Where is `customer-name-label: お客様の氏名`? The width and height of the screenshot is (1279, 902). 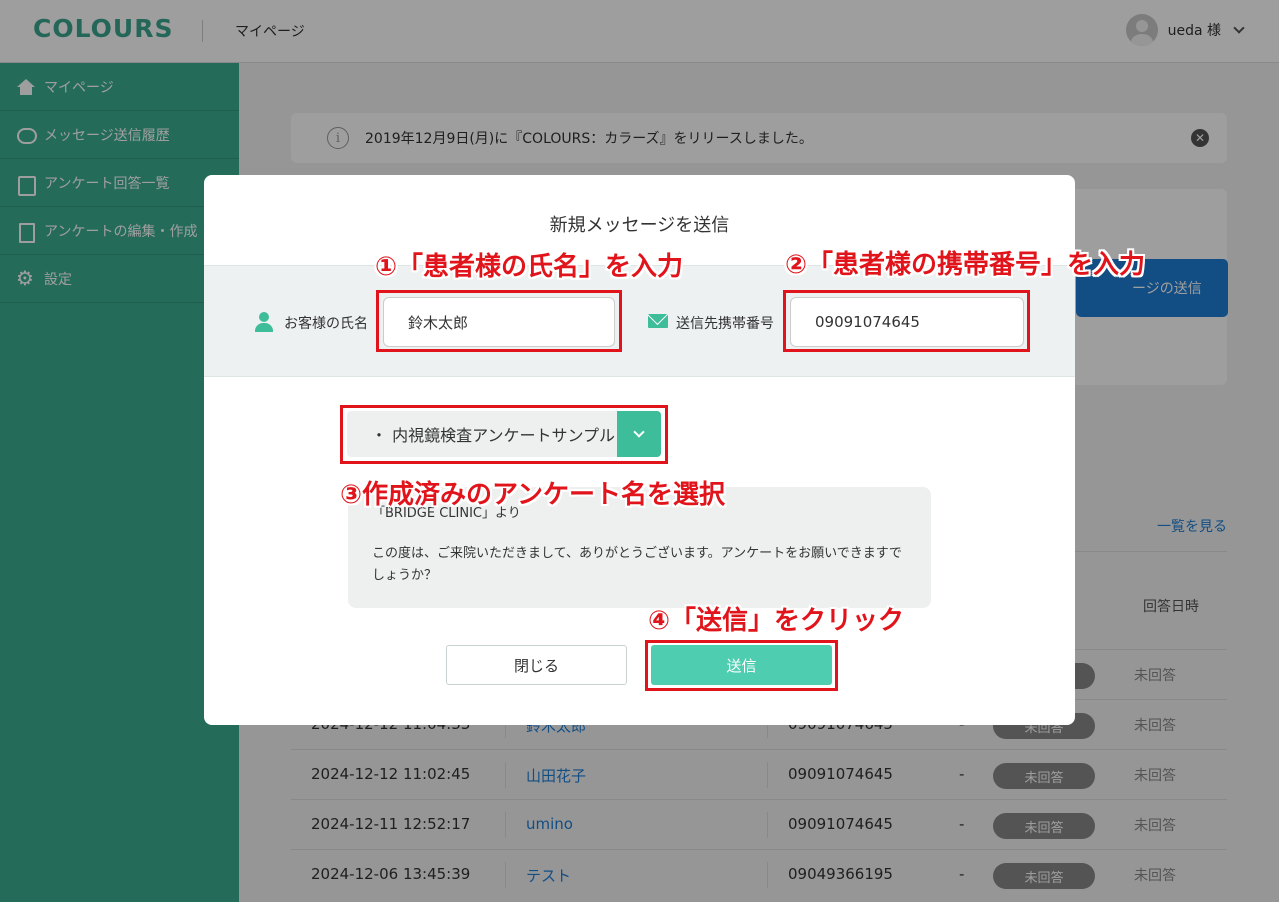
customer-name-label: お客様の氏名 is located at coordinates (326, 324).